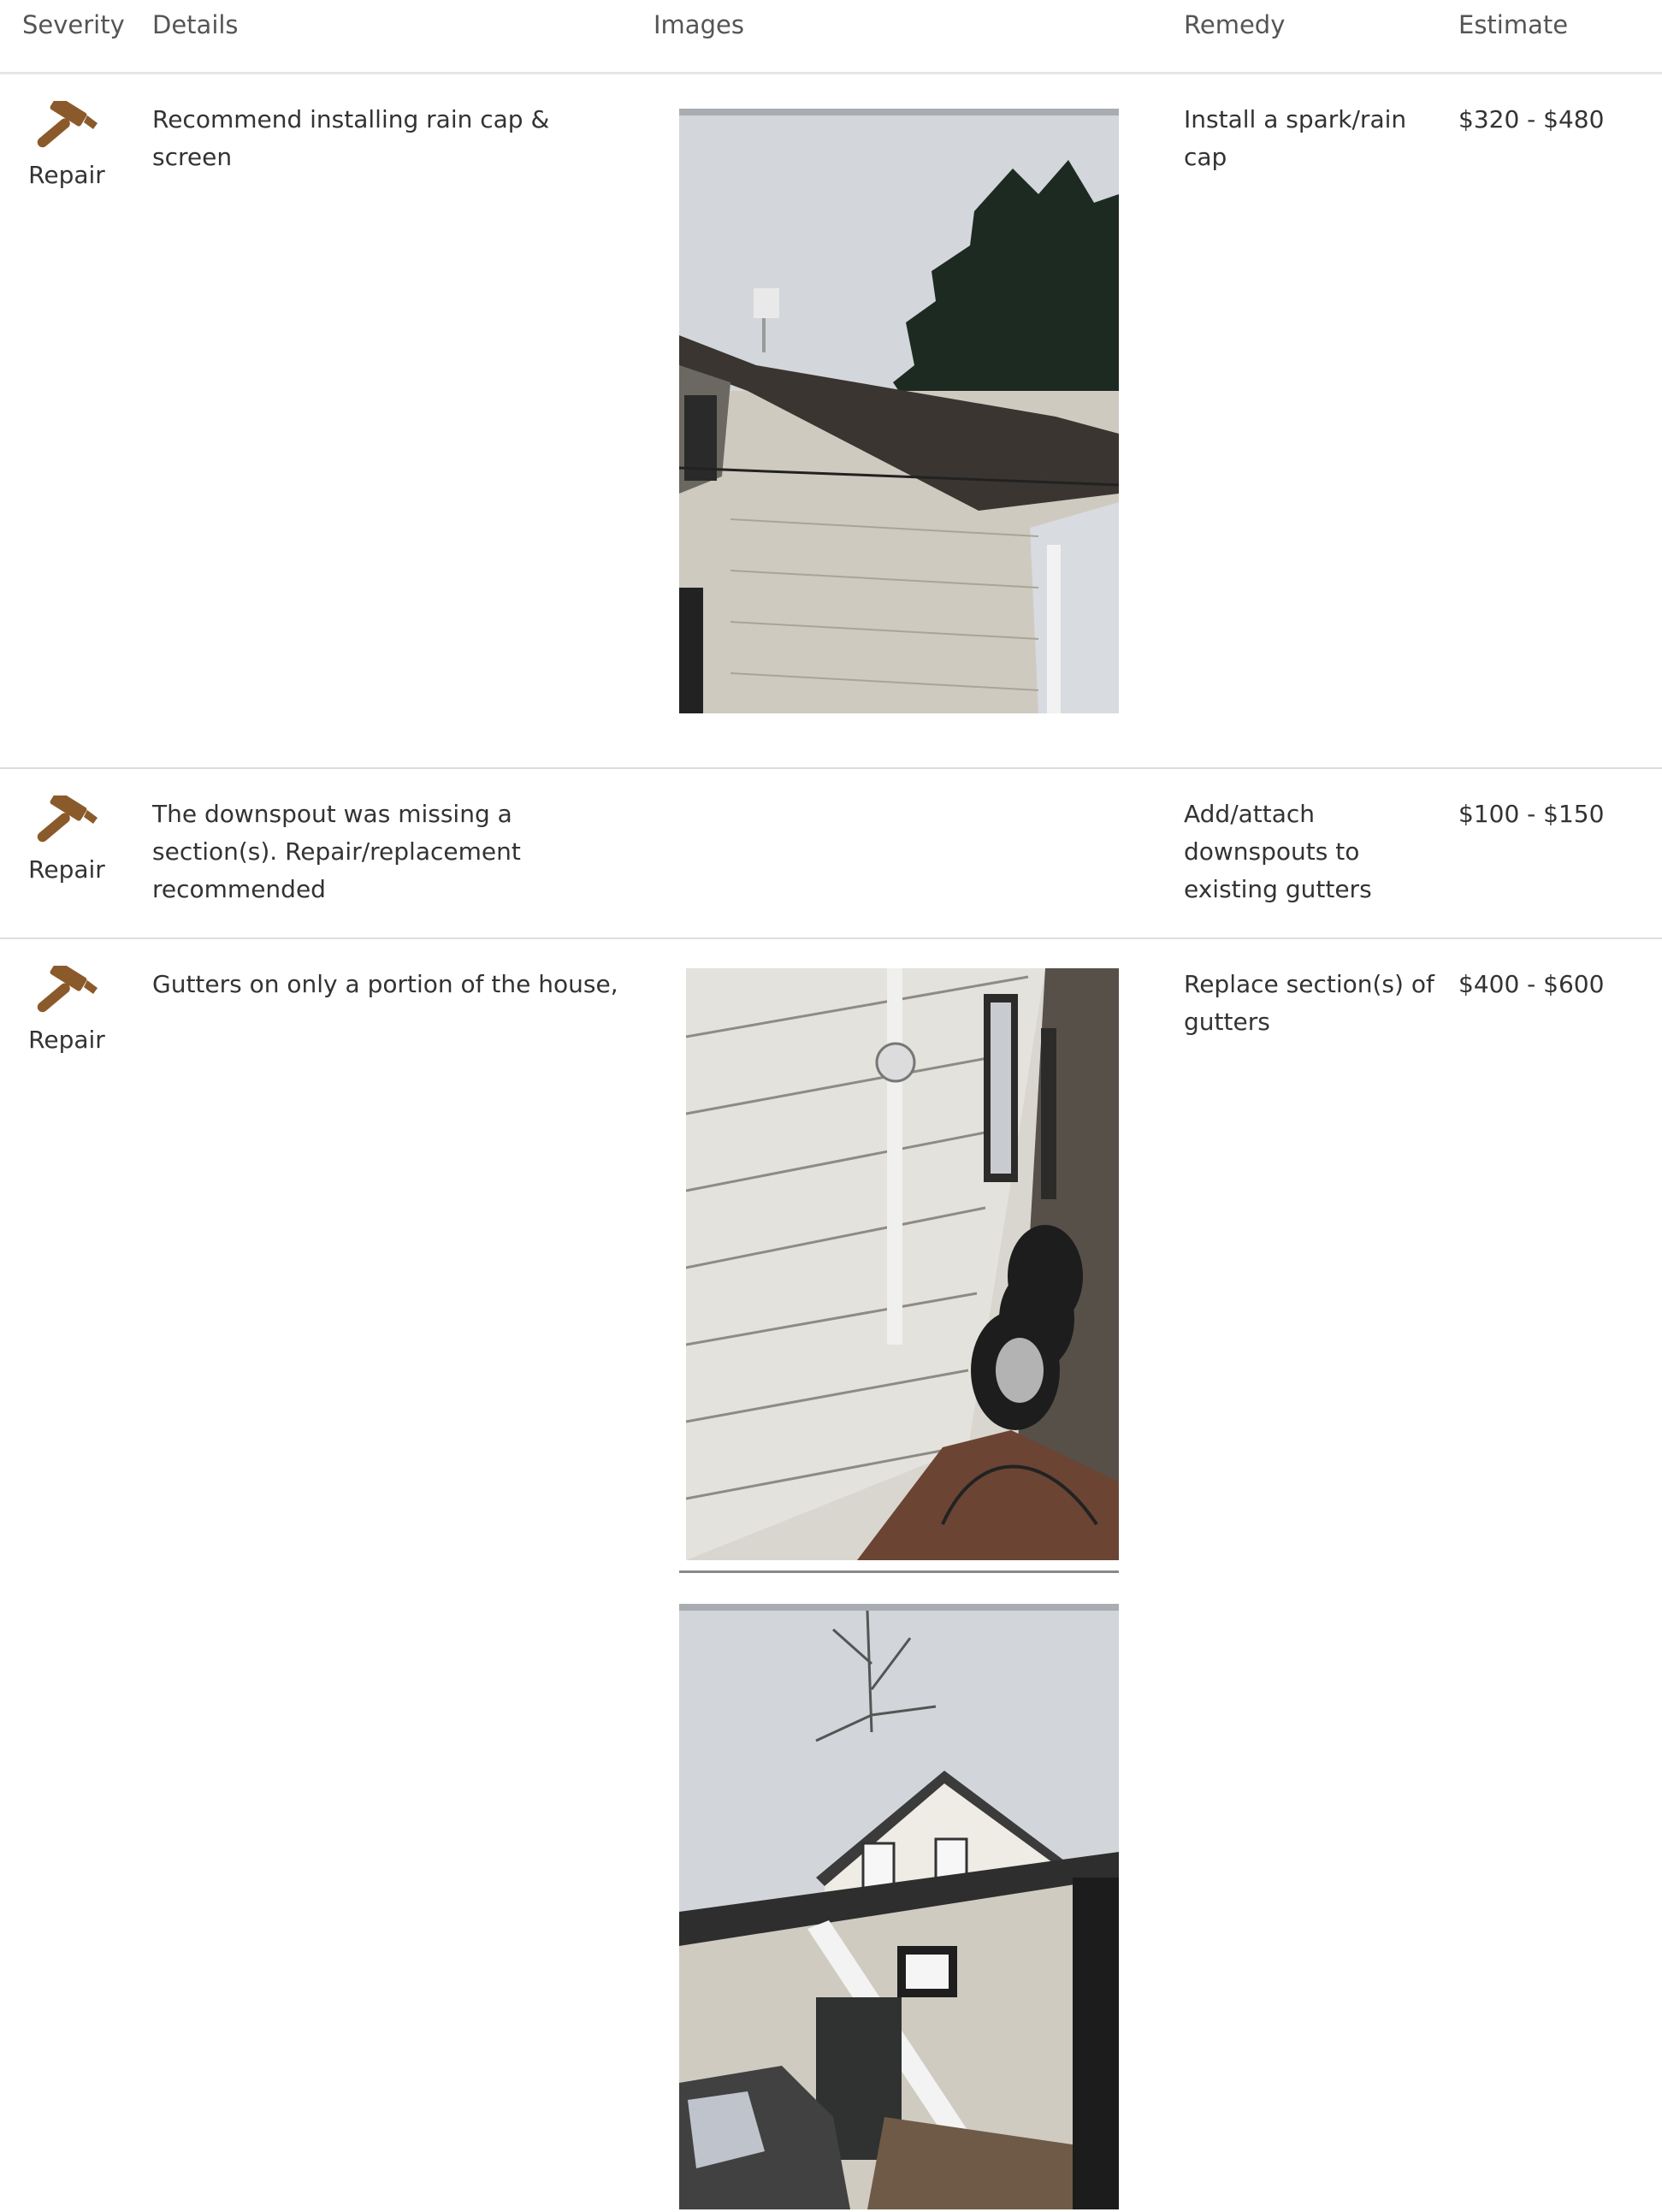 Image resolution: width=1662 pixels, height=2212 pixels. I want to click on estimate-value: $100 - $150, so click(1532, 814).